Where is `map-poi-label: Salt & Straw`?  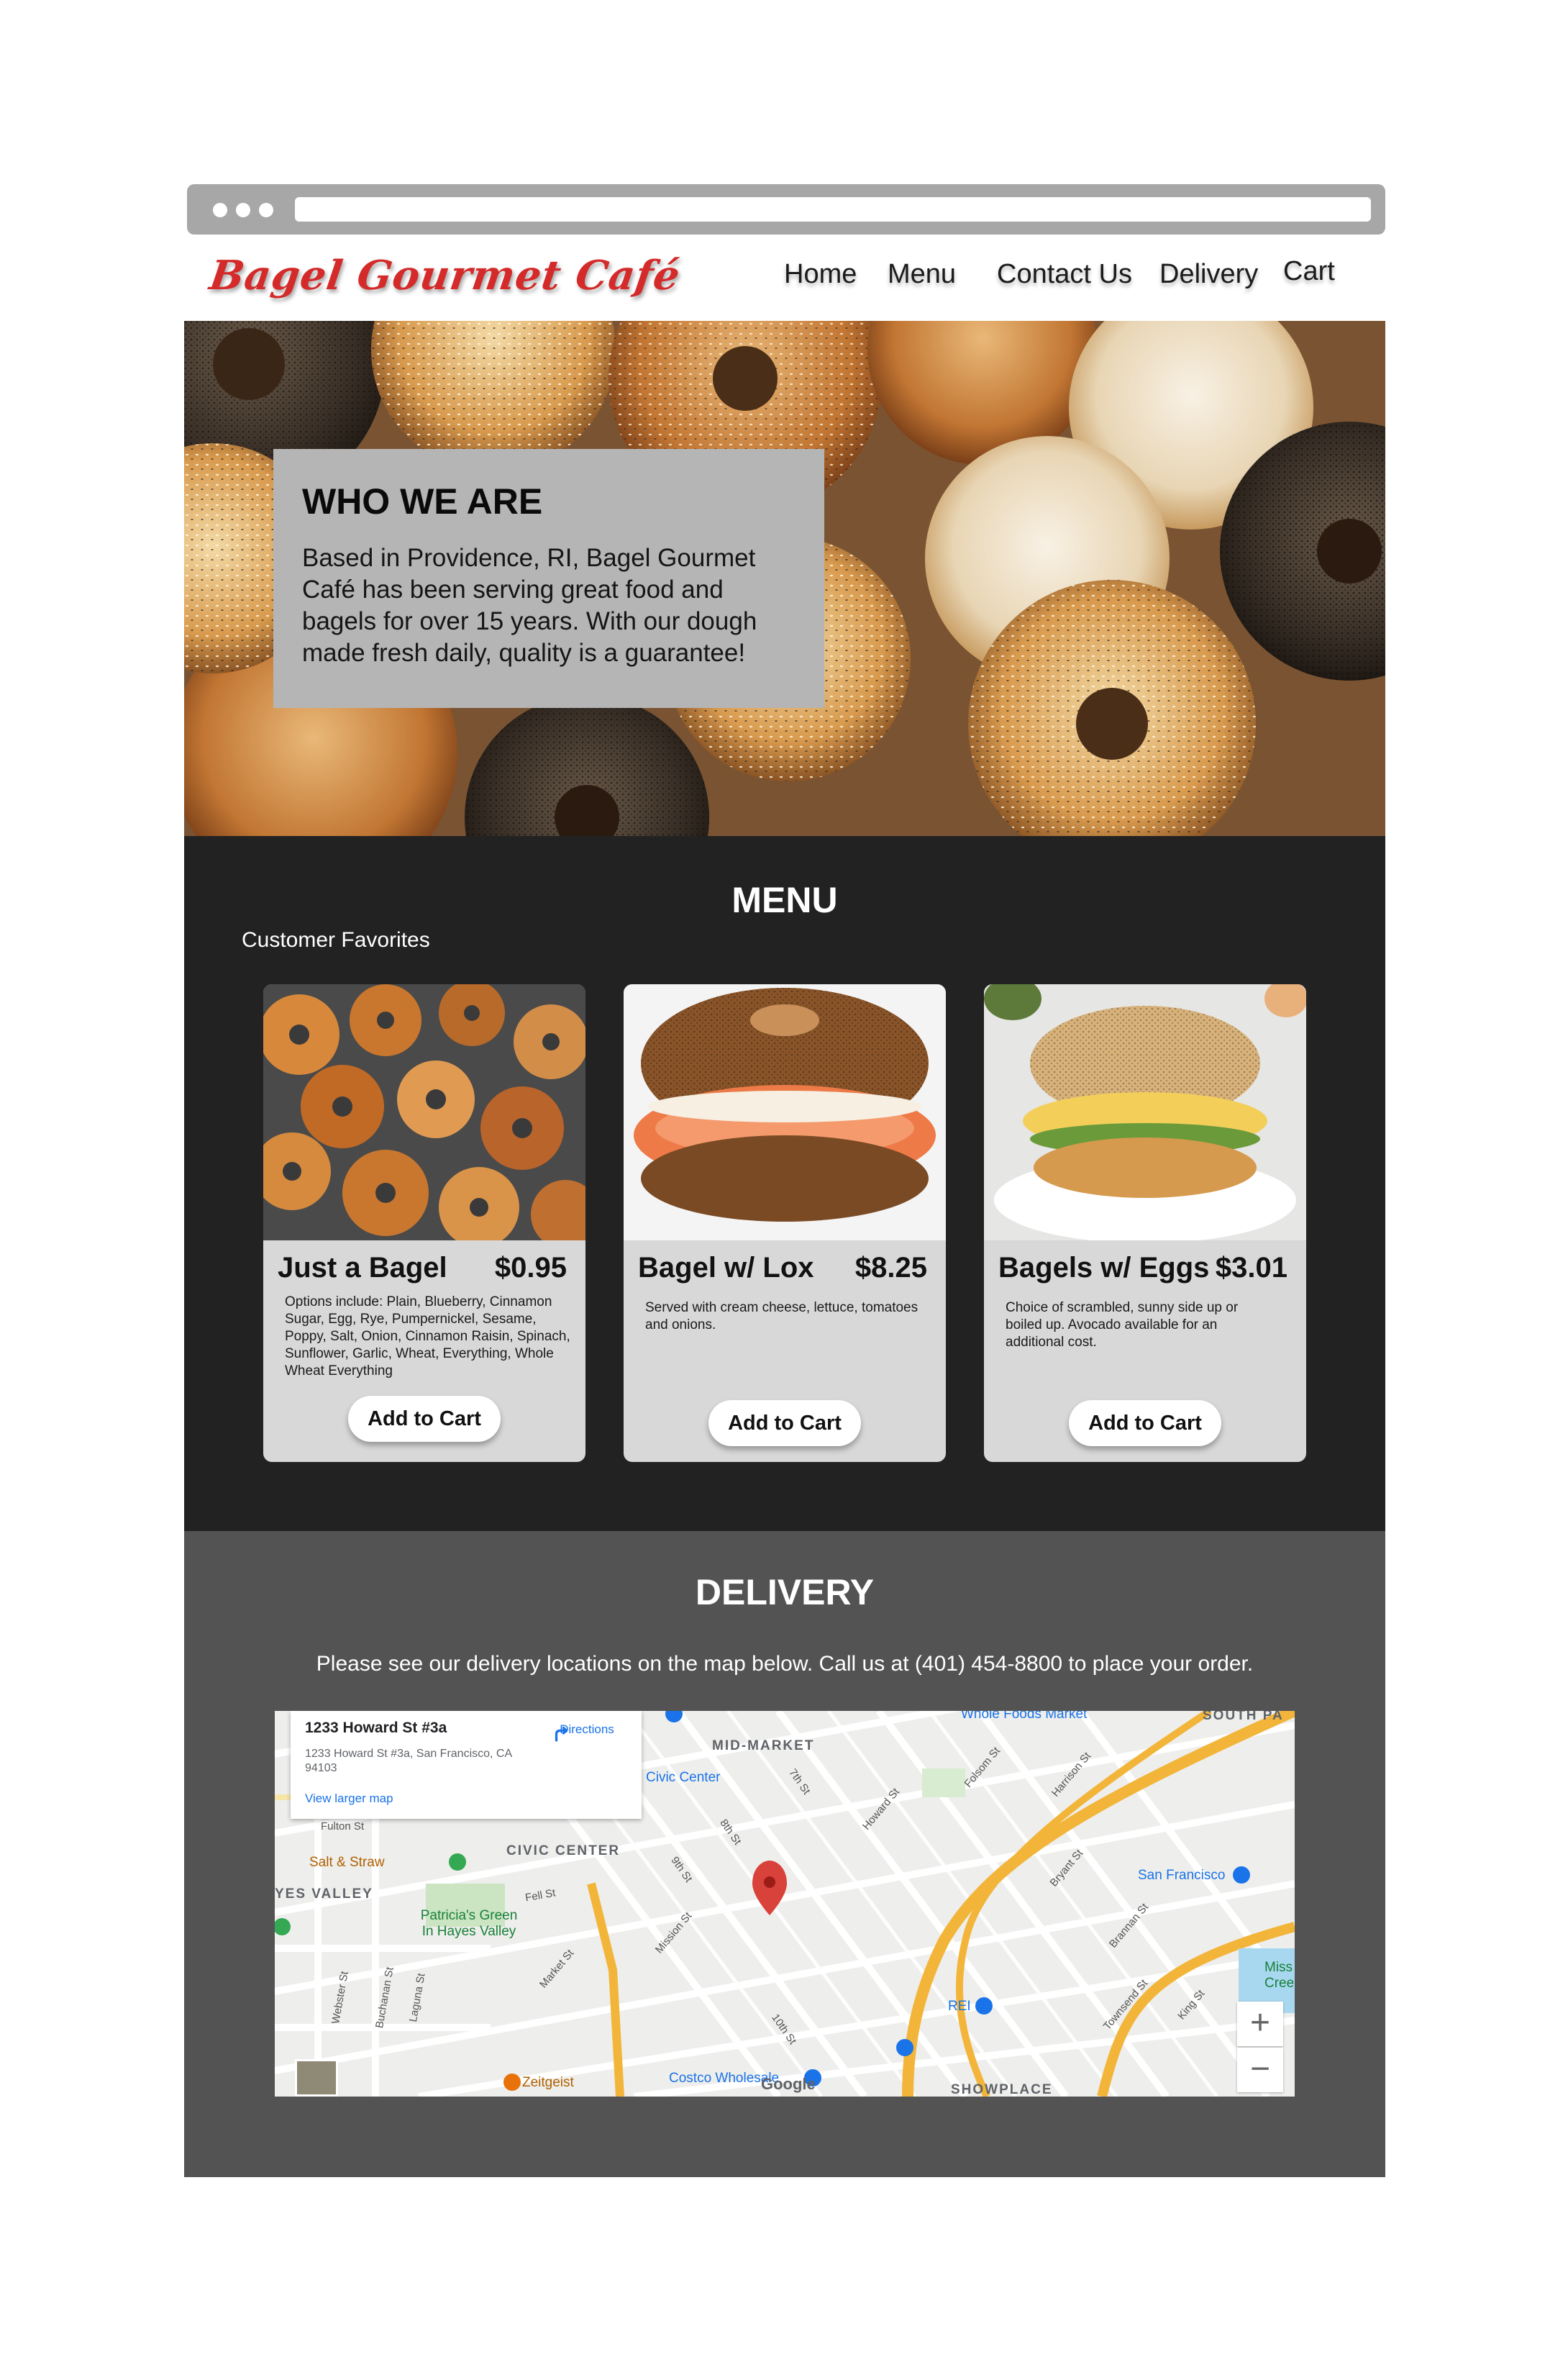 map-poi-label: Salt & Straw is located at coordinates (347, 1863).